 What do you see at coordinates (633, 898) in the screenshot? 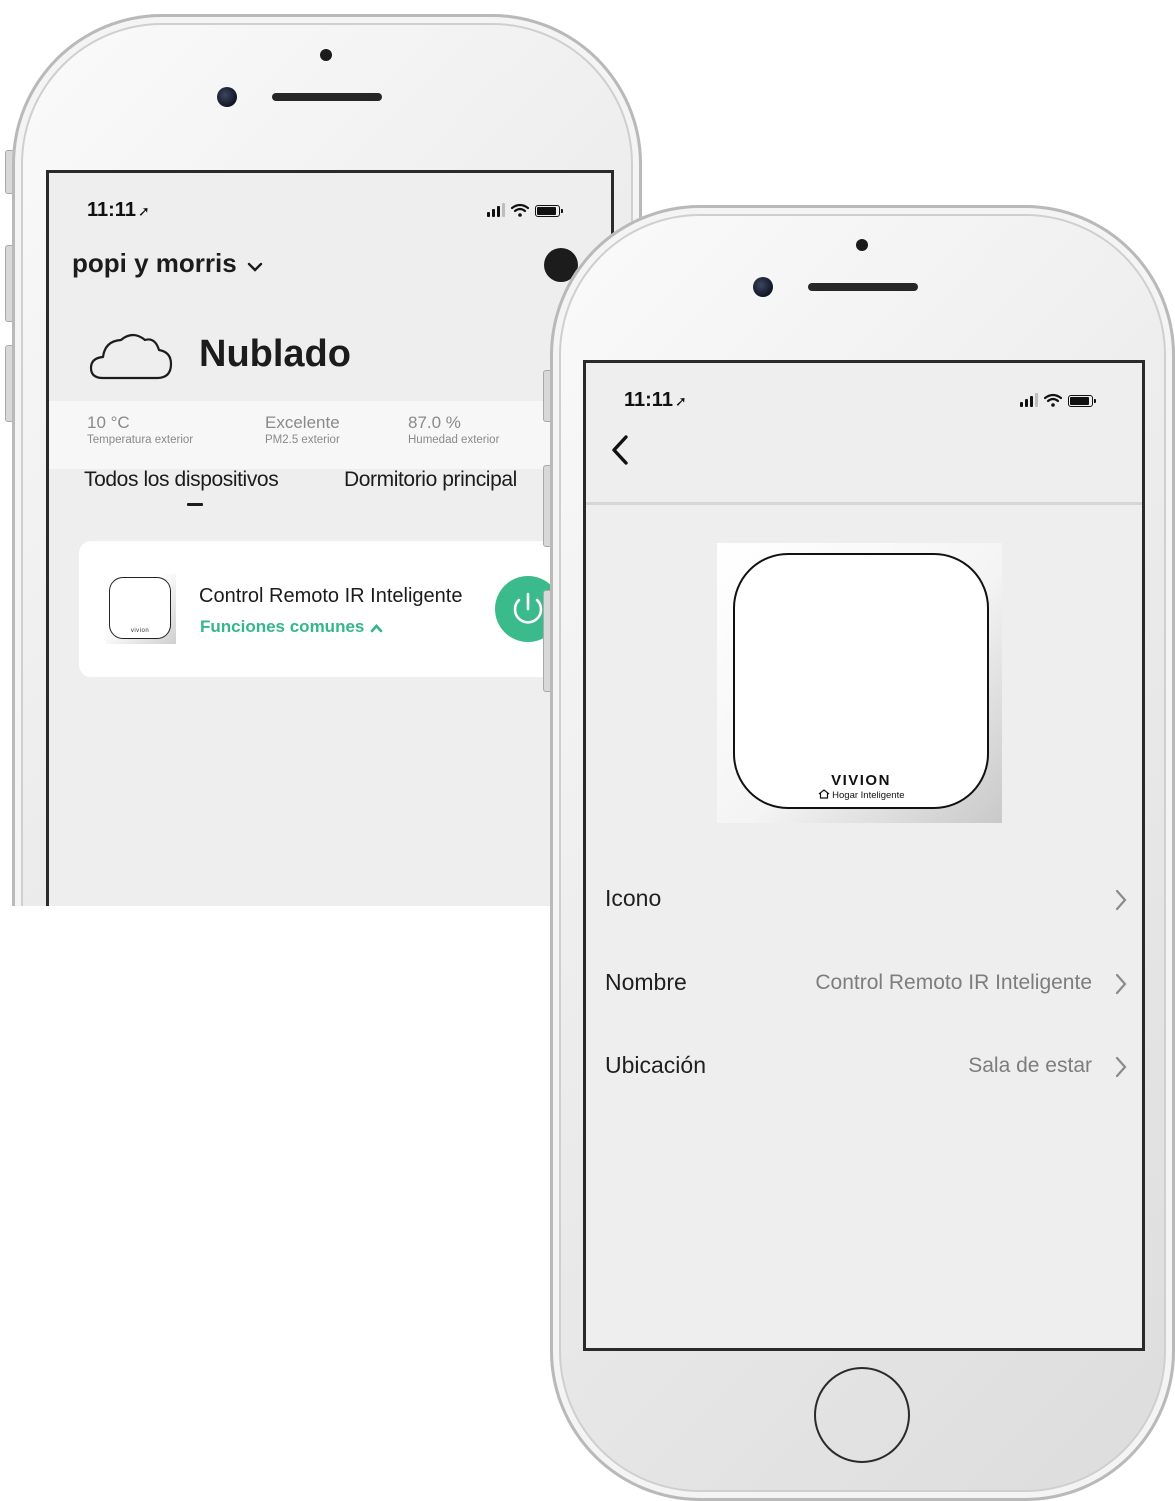
I see `row-label: Icono` at bounding box center [633, 898].